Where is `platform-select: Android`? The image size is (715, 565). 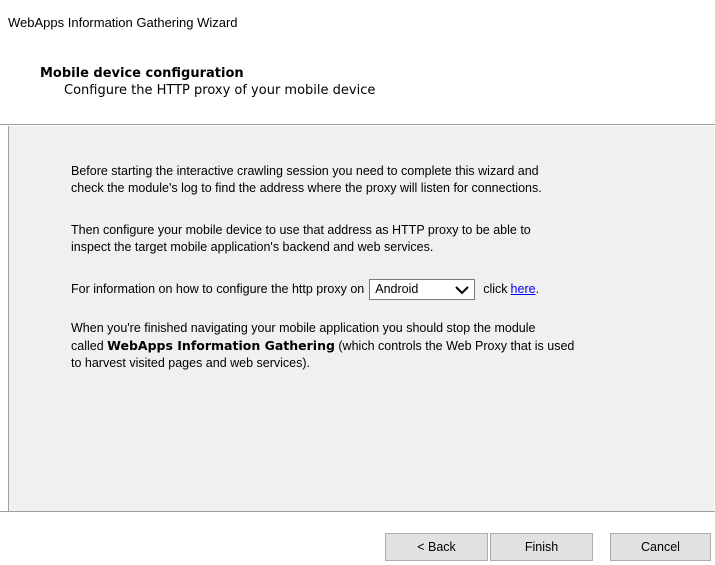 platform-select: Android is located at coordinates (422, 289).